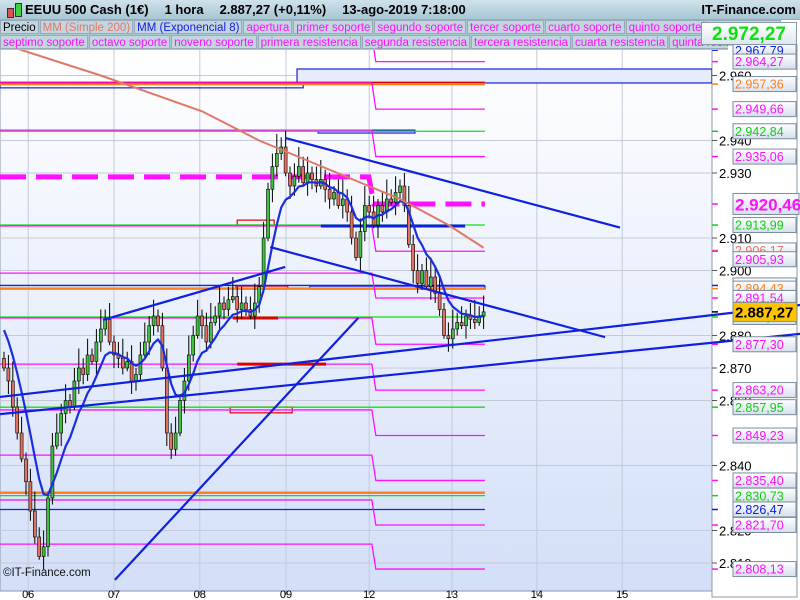 The height and width of the screenshot is (600, 800). I want to click on legend-item: primer soporte, so click(333, 27).